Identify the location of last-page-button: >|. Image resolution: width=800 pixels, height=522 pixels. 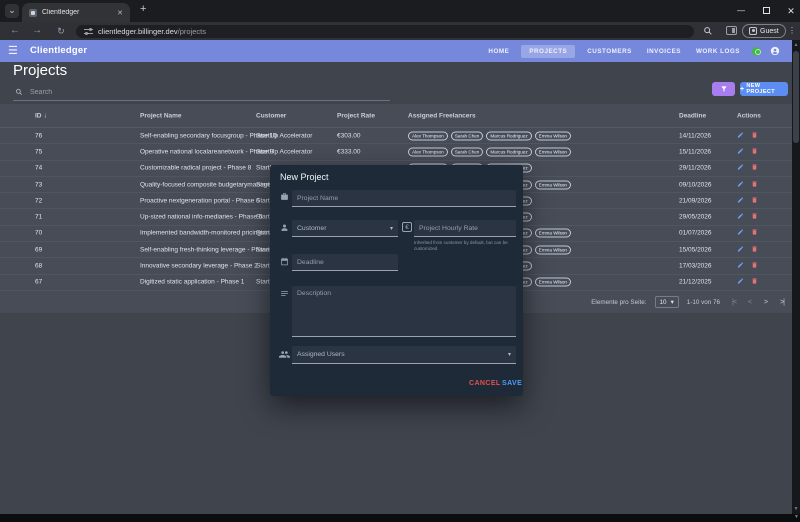
(782, 302).